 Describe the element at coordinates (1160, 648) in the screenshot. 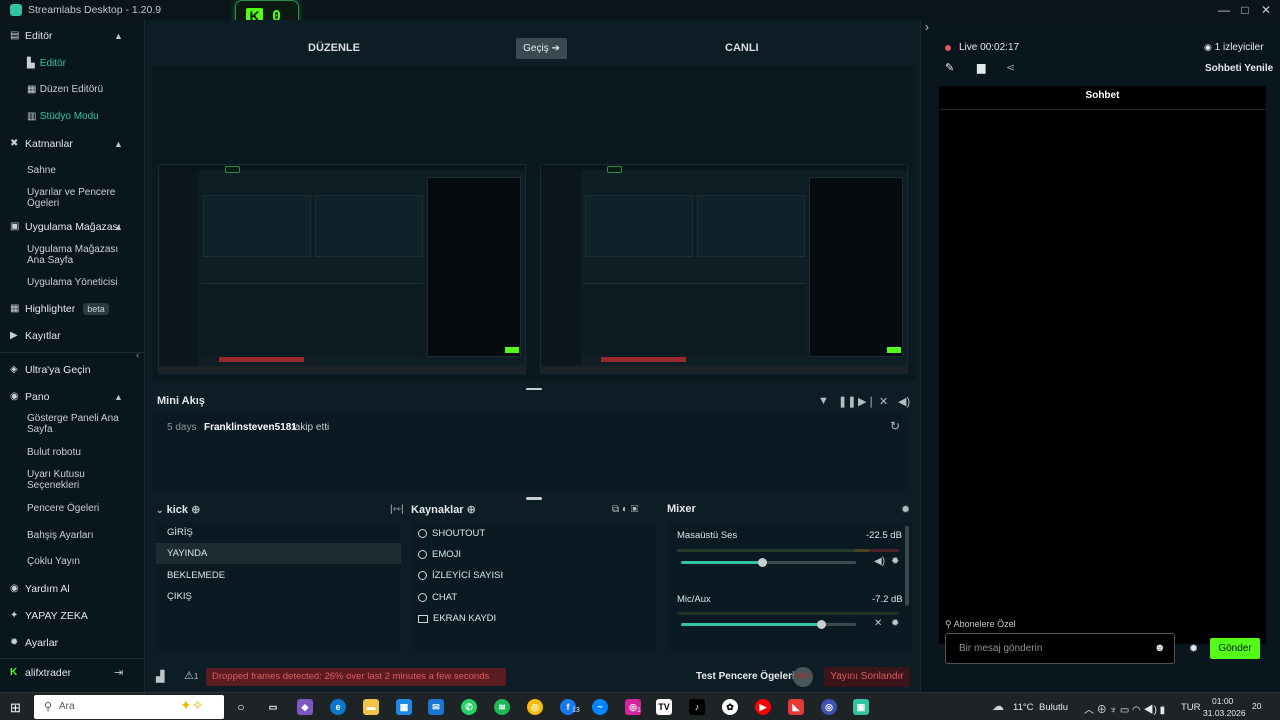

I see `emoji-icon: ☻` at that location.